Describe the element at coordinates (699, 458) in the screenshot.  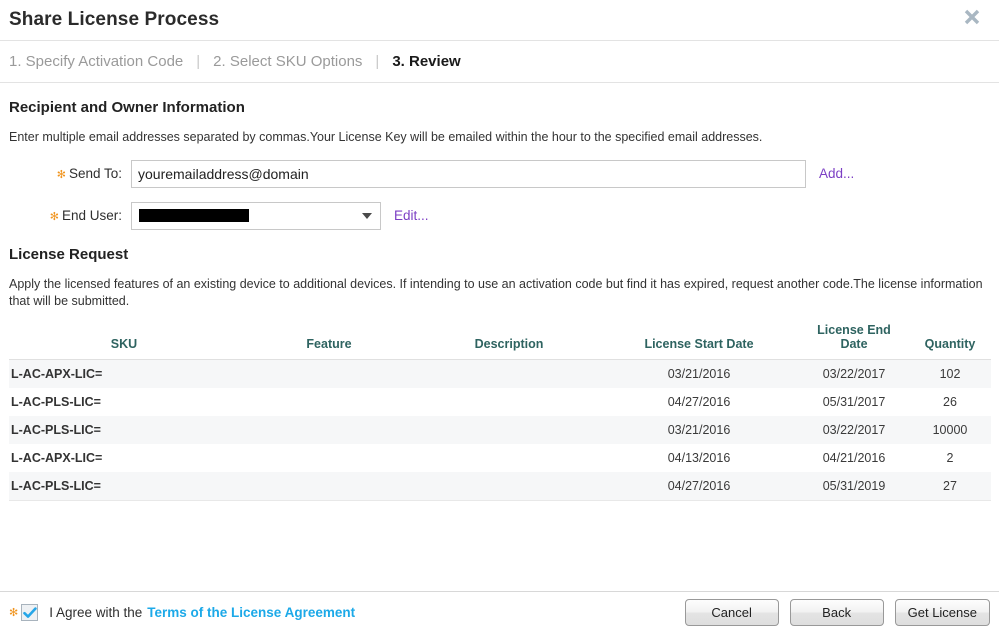
I see `cell-start-date: 04/13/2016` at that location.